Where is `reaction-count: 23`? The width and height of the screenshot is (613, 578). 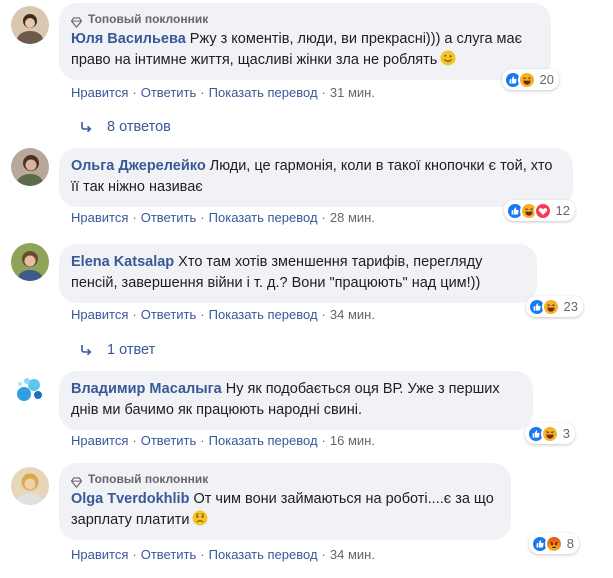 reaction-count: 23 is located at coordinates (570, 306).